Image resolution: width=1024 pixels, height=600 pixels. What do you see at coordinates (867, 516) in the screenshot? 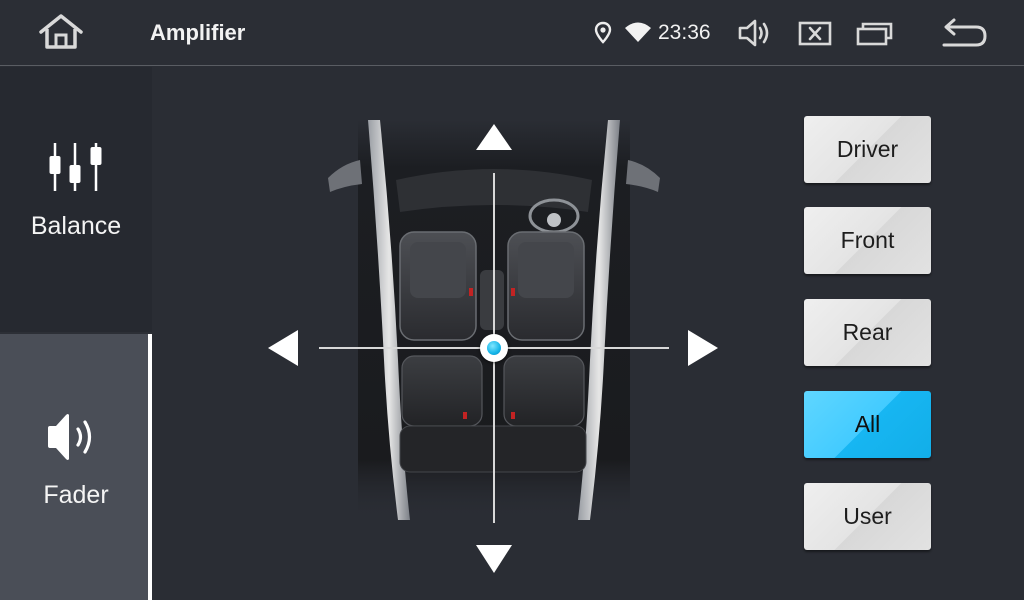
I see `preset-user-button: User` at bounding box center [867, 516].